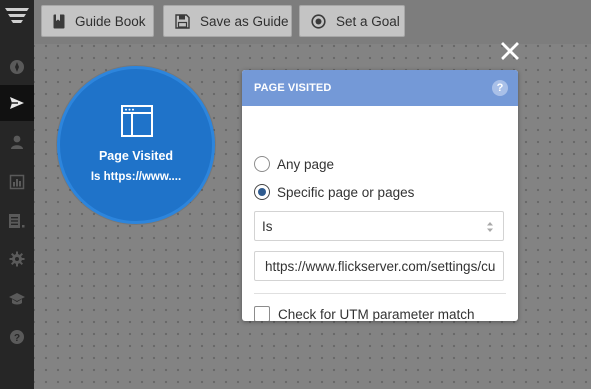 The image size is (591, 389). I want to click on utm-checkbox-label: Check for UTM parameter match, so click(376, 314).